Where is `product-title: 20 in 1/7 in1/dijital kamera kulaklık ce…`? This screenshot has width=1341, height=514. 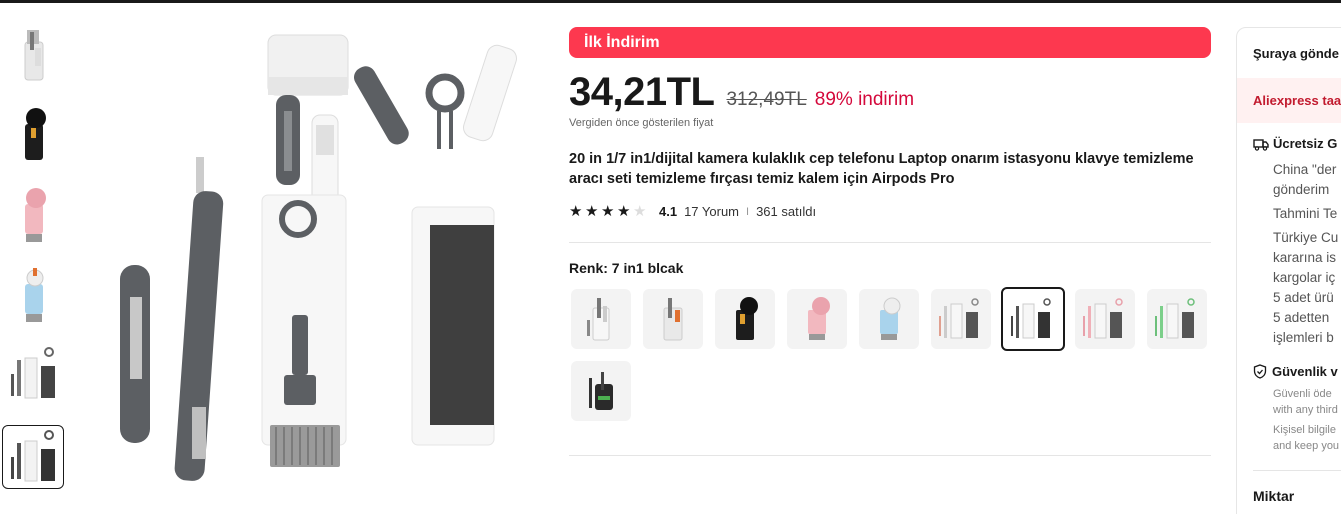
product-title: 20 in 1/7 in1/dijital kamera kulaklık ce… is located at coordinates (881, 169).